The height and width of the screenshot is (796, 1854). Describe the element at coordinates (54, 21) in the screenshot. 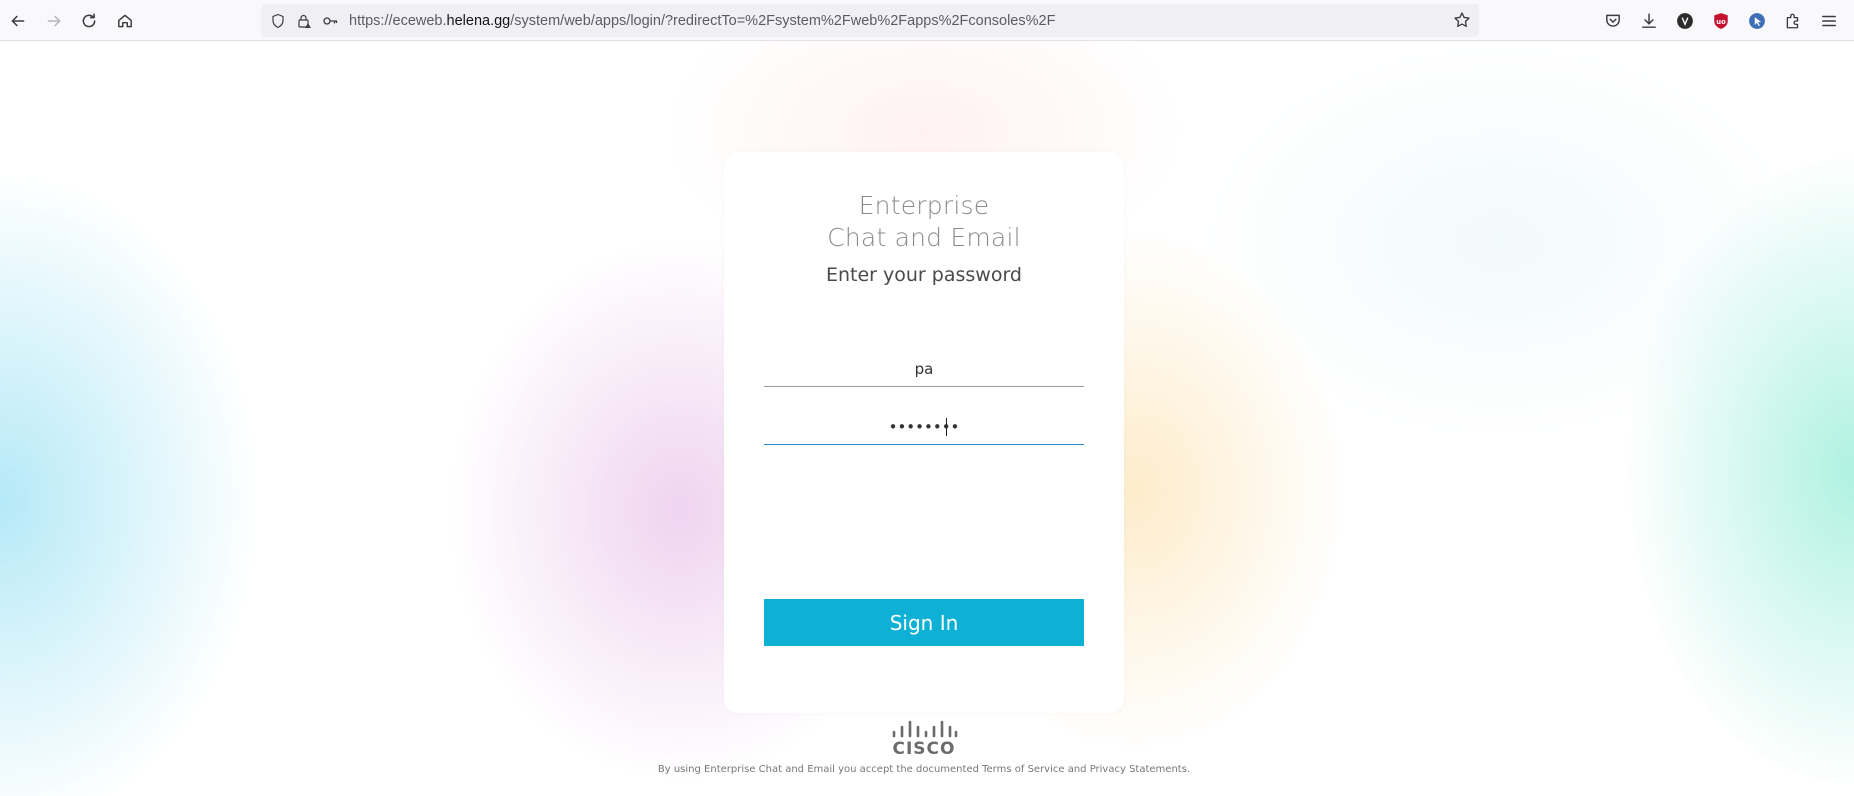

I see `forward-icon` at that location.